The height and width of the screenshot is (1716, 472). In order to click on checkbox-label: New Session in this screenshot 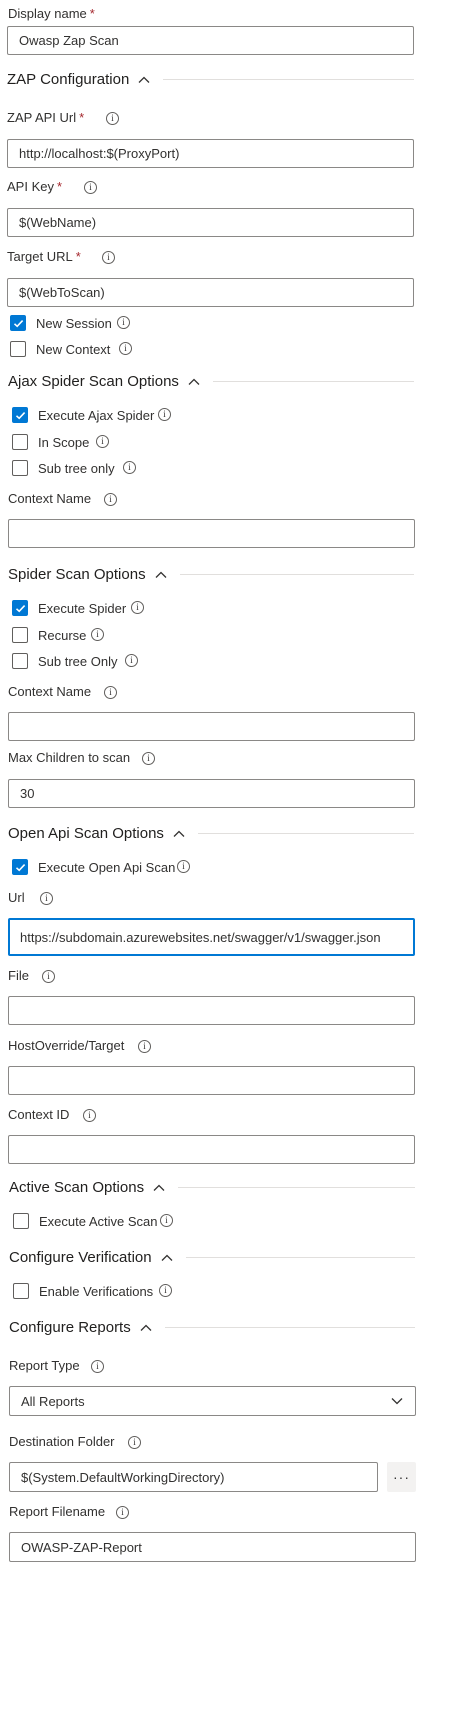, I will do `click(74, 323)`.